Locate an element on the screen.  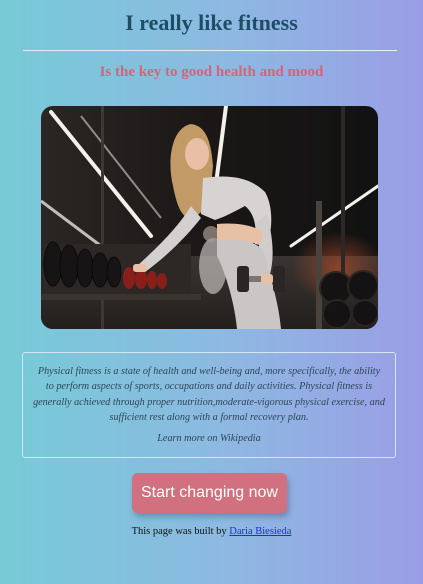
footer-credit: This page was built by Daria Biesieda is located at coordinates (211, 531).